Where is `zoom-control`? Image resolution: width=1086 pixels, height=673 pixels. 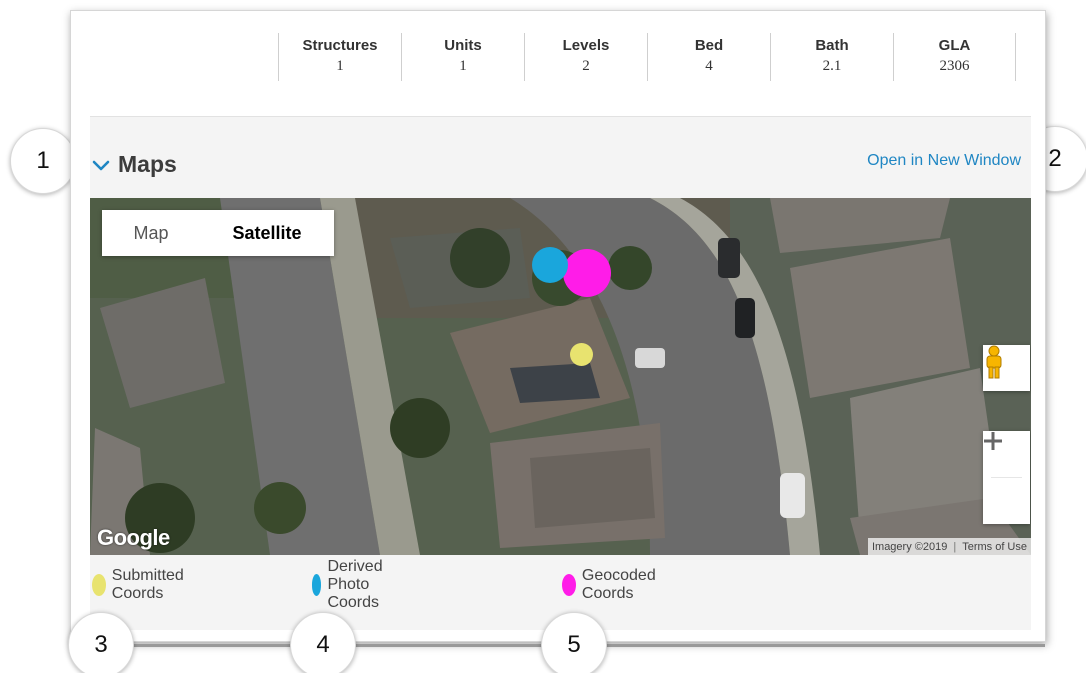
zoom-control is located at coordinates (1006, 477).